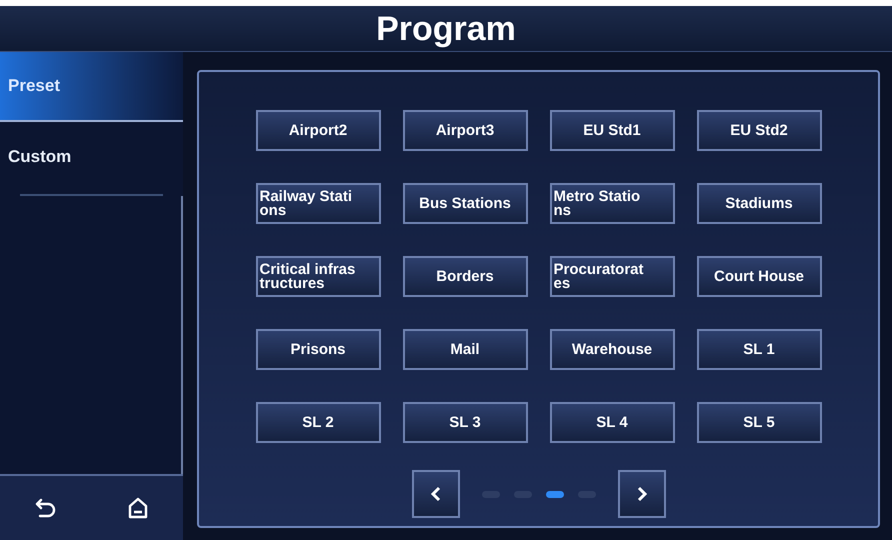 This screenshot has height=540, width=892. I want to click on back-icon, so click(46, 508).